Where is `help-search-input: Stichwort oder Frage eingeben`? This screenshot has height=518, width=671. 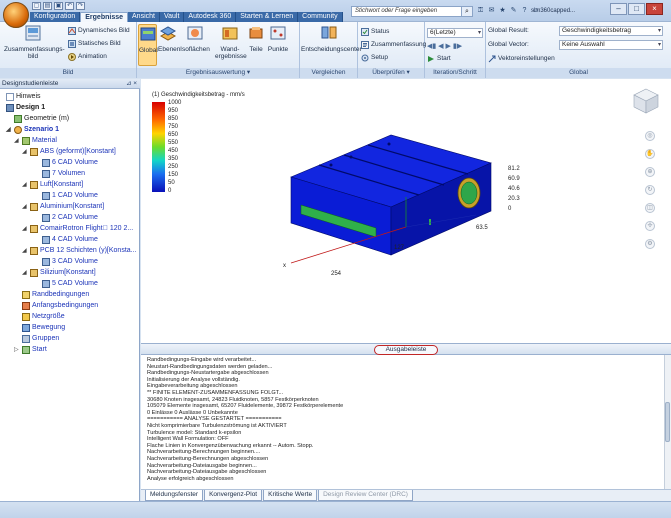 help-search-input: Stichwort oder Frage eingeben is located at coordinates (406, 11).